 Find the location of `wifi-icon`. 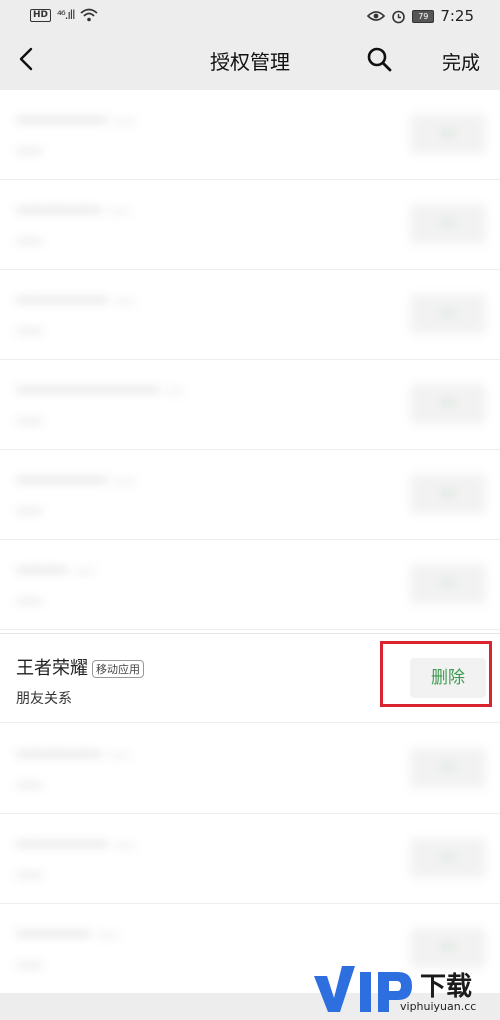

wifi-icon is located at coordinates (89, 15).